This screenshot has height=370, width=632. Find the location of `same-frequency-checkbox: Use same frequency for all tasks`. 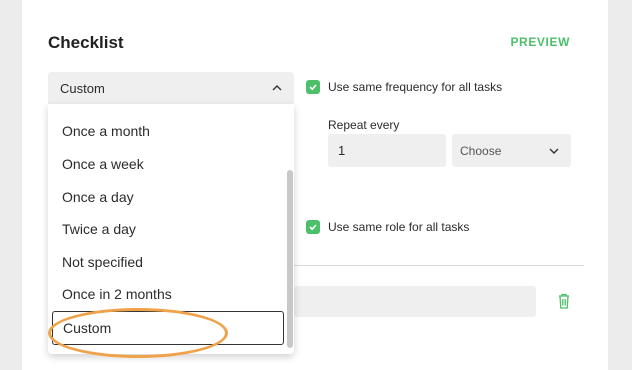

same-frequency-checkbox: Use same frequency for all tasks is located at coordinates (404, 87).